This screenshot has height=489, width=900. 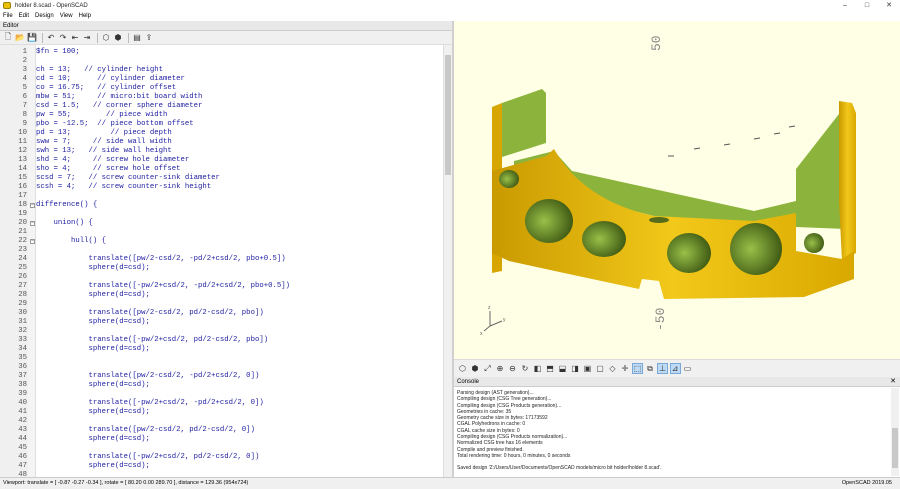 I want to click on view-left-icon: ◨, so click(x=575, y=368).